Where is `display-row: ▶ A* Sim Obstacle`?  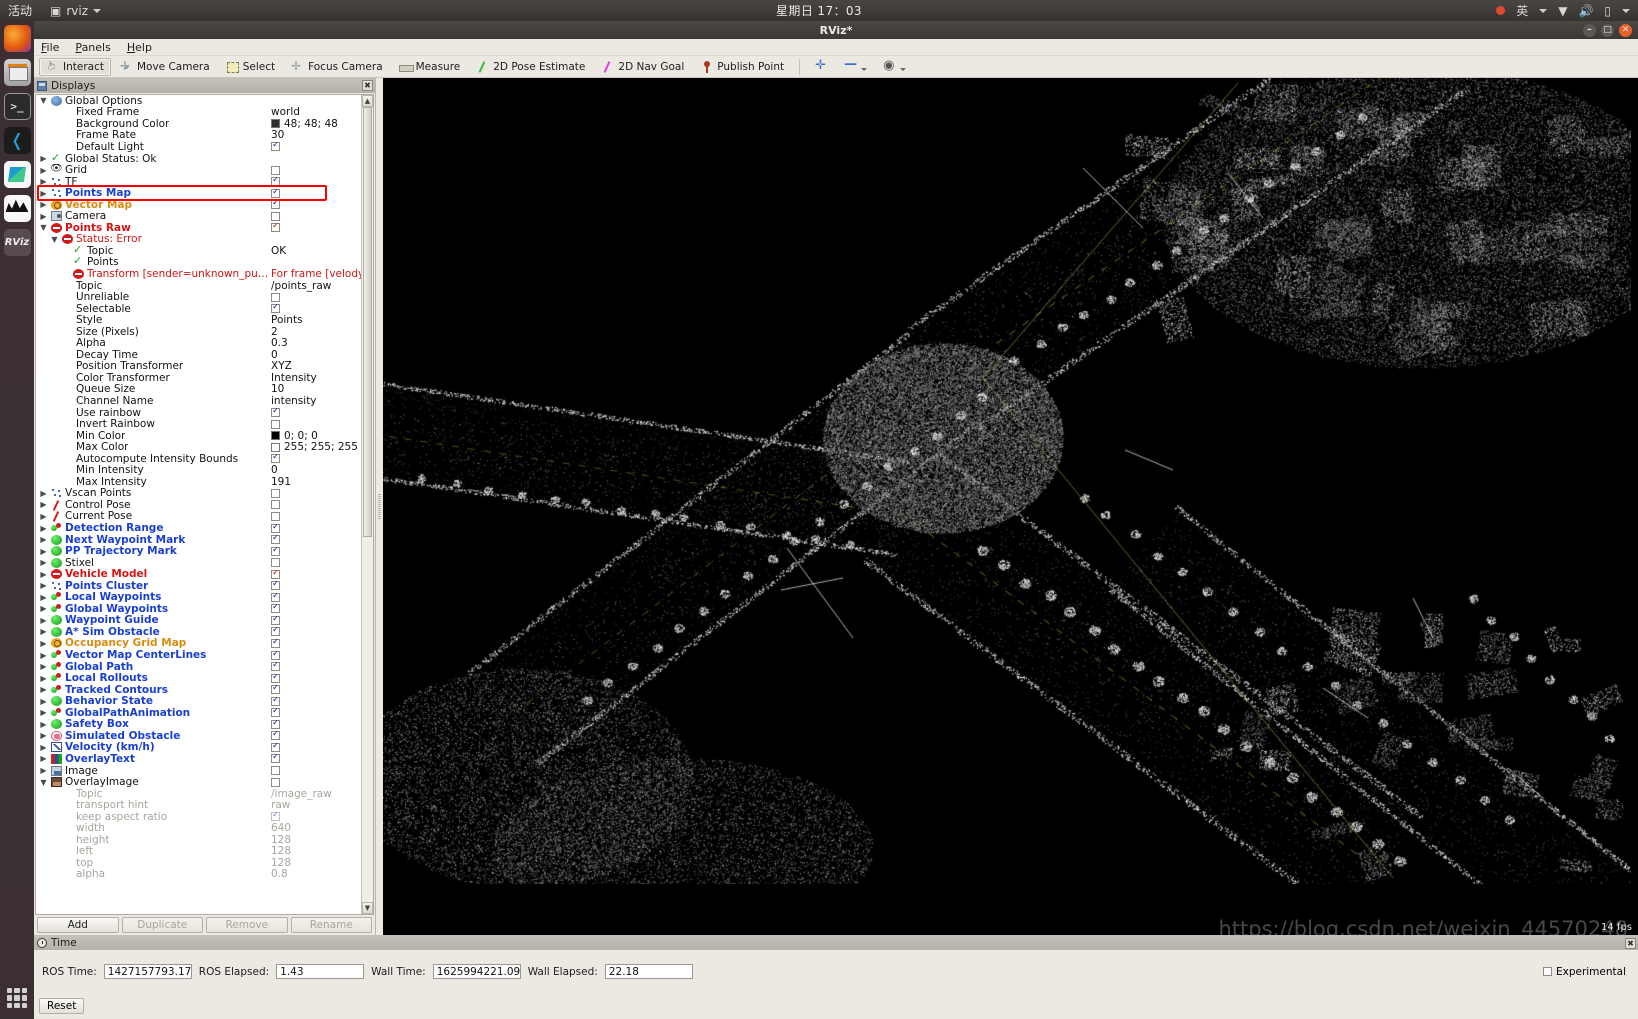 display-row: ▶ A* Sim Obstacle is located at coordinates (198, 632).